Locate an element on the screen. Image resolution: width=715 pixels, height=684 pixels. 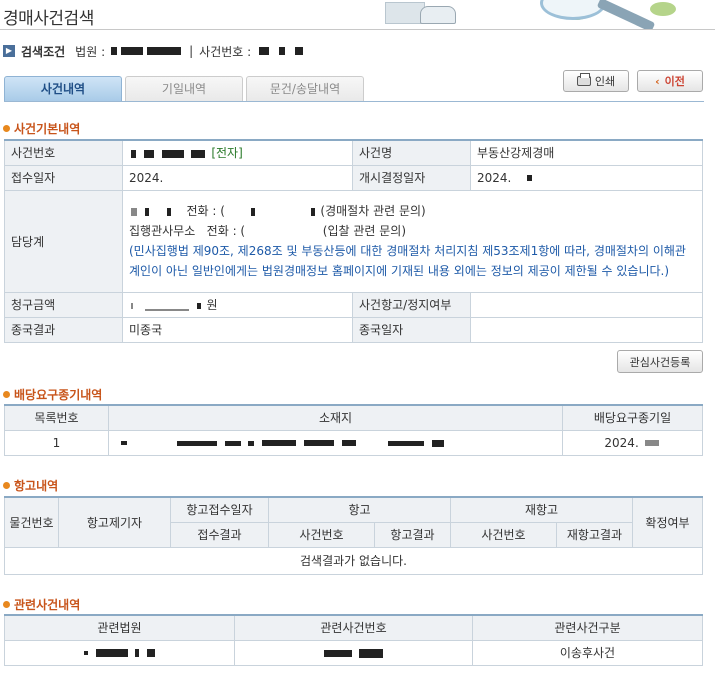
manager-header: 담당계 is located at coordinates (63, 241).